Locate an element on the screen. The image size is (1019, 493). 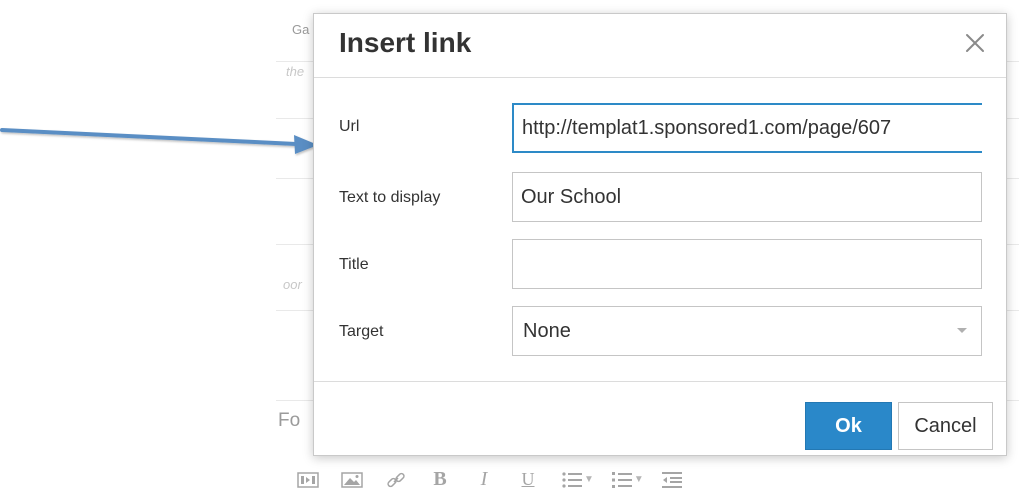
editor-toolbar: B I U ▼ ▼ is located at coordinates (490, 479).